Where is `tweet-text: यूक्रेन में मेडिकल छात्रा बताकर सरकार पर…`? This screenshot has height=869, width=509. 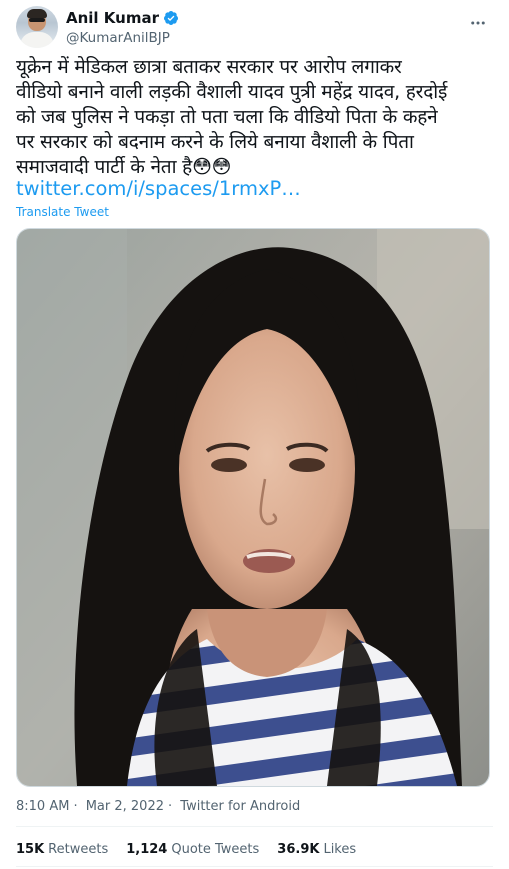
tweet-text: यूक्रेन में मेडिकल छात्रा बताकर सरकार पर… is located at coordinates (254, 117).